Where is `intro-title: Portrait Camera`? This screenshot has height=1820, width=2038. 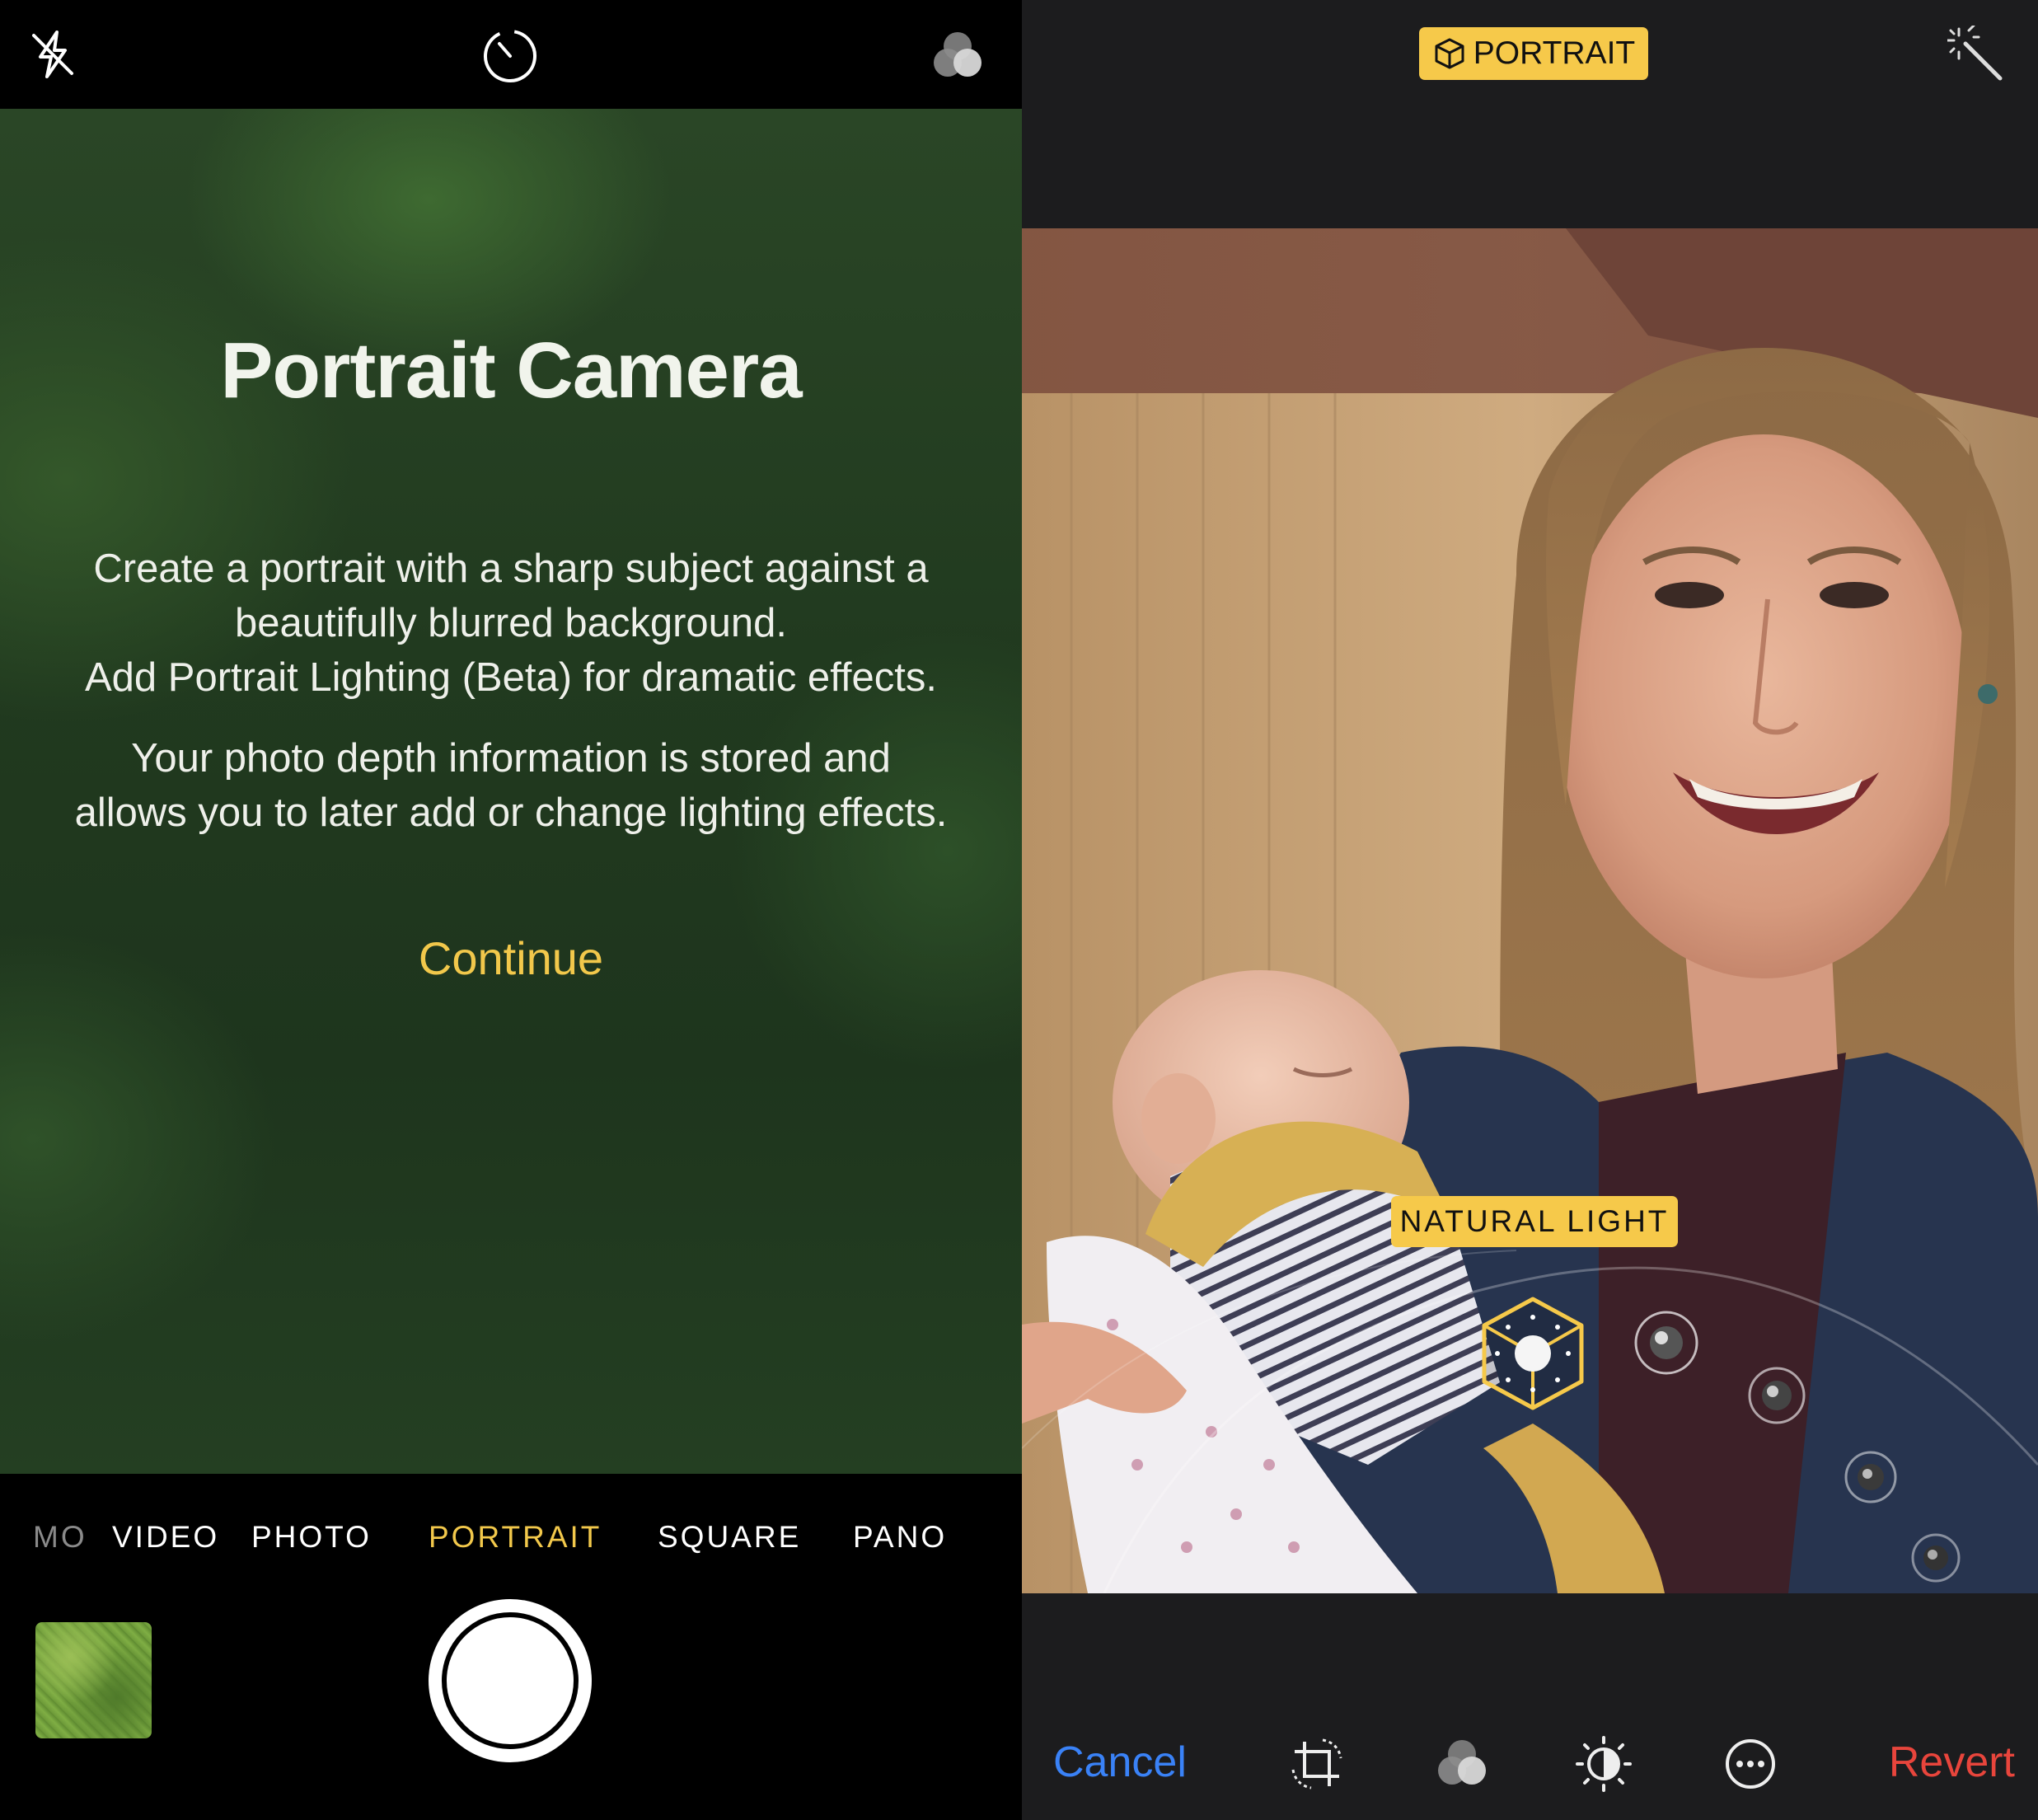 intro-title: Portrait Camera is located at coordinates (511, 370).